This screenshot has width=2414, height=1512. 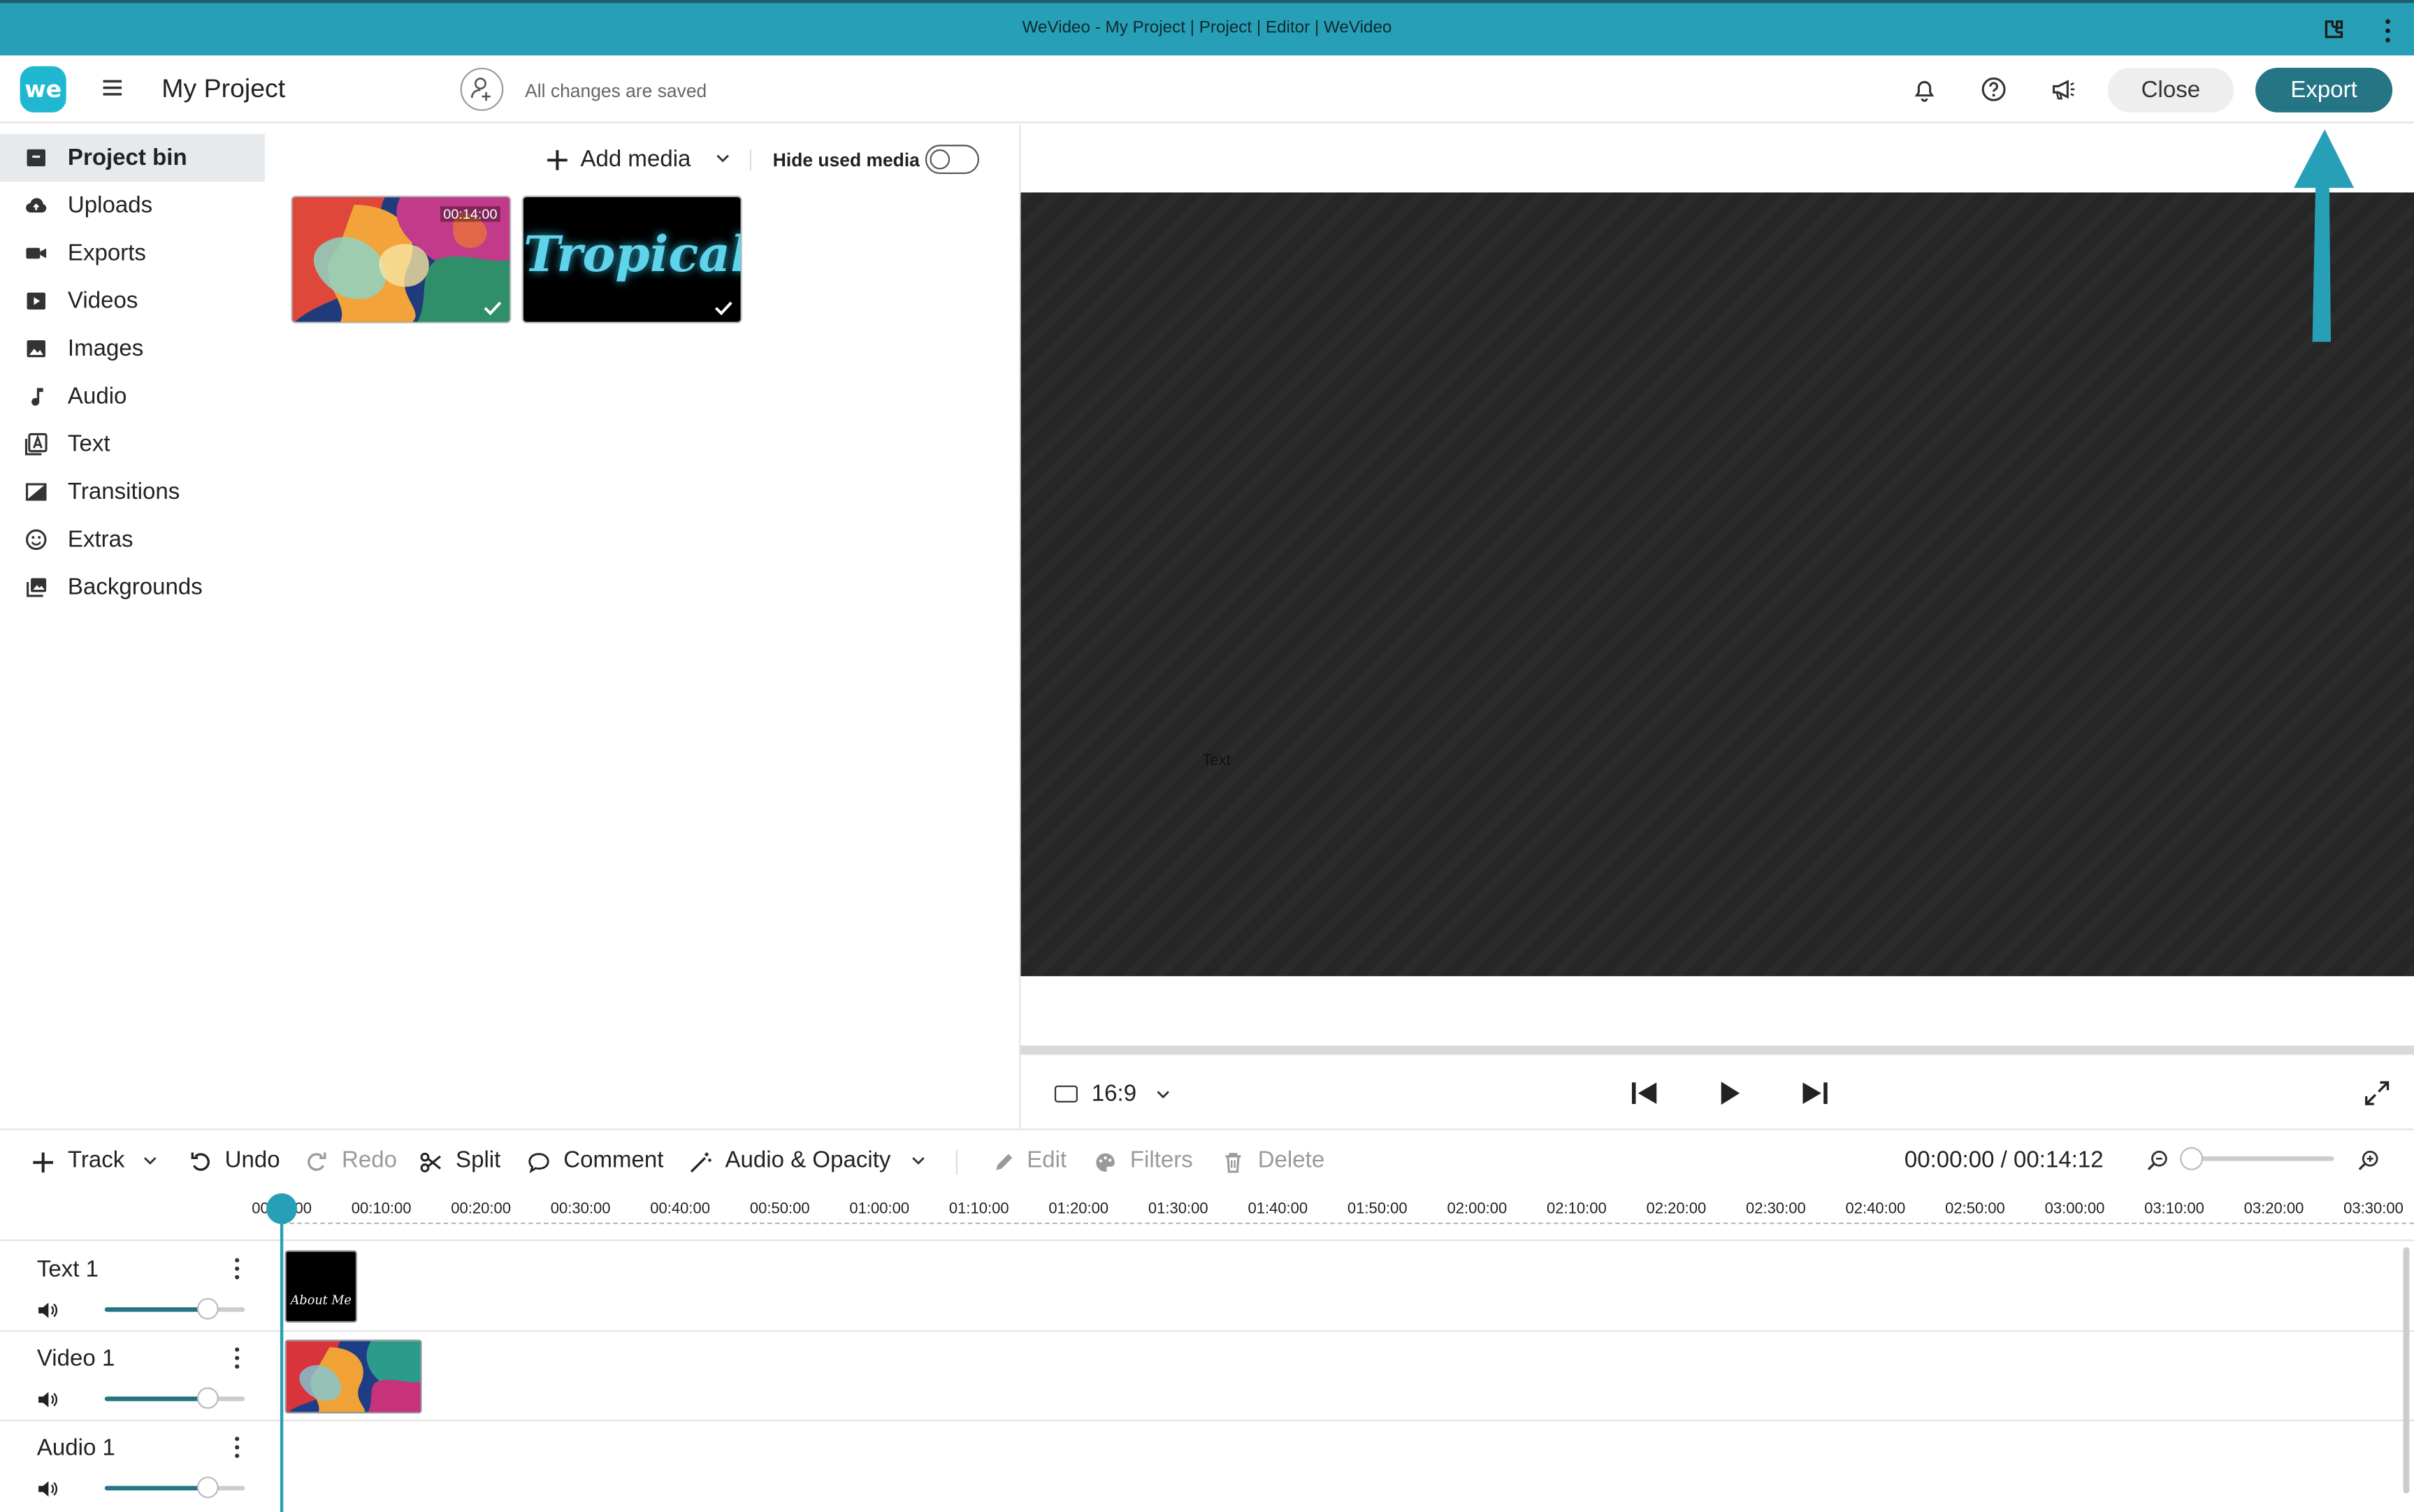 What do you see at coordinates (2063, 89) in the screenshot?
I see `announcements-icon` at bounding box center [2063, 89].